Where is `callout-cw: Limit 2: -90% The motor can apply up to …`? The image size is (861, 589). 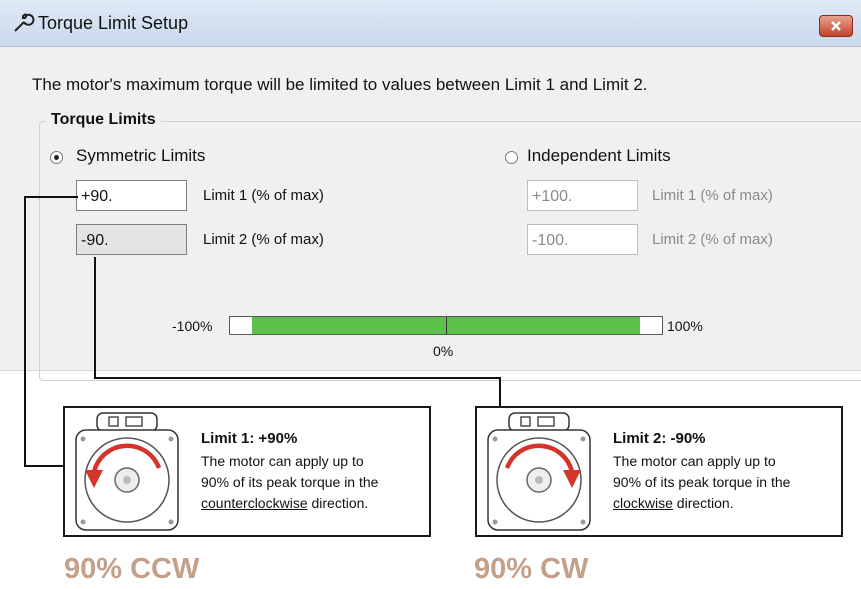 callout-cw: Limit 2: -90% The motor can apply up to … is located at coordinates (659, 471).